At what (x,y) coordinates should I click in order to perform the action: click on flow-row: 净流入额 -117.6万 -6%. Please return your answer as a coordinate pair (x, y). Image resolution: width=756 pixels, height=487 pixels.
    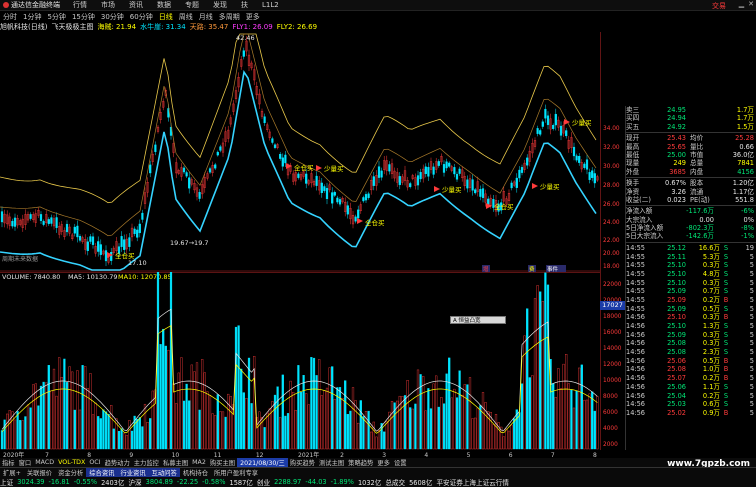
    Looking at the image, I should click on (690, 211).